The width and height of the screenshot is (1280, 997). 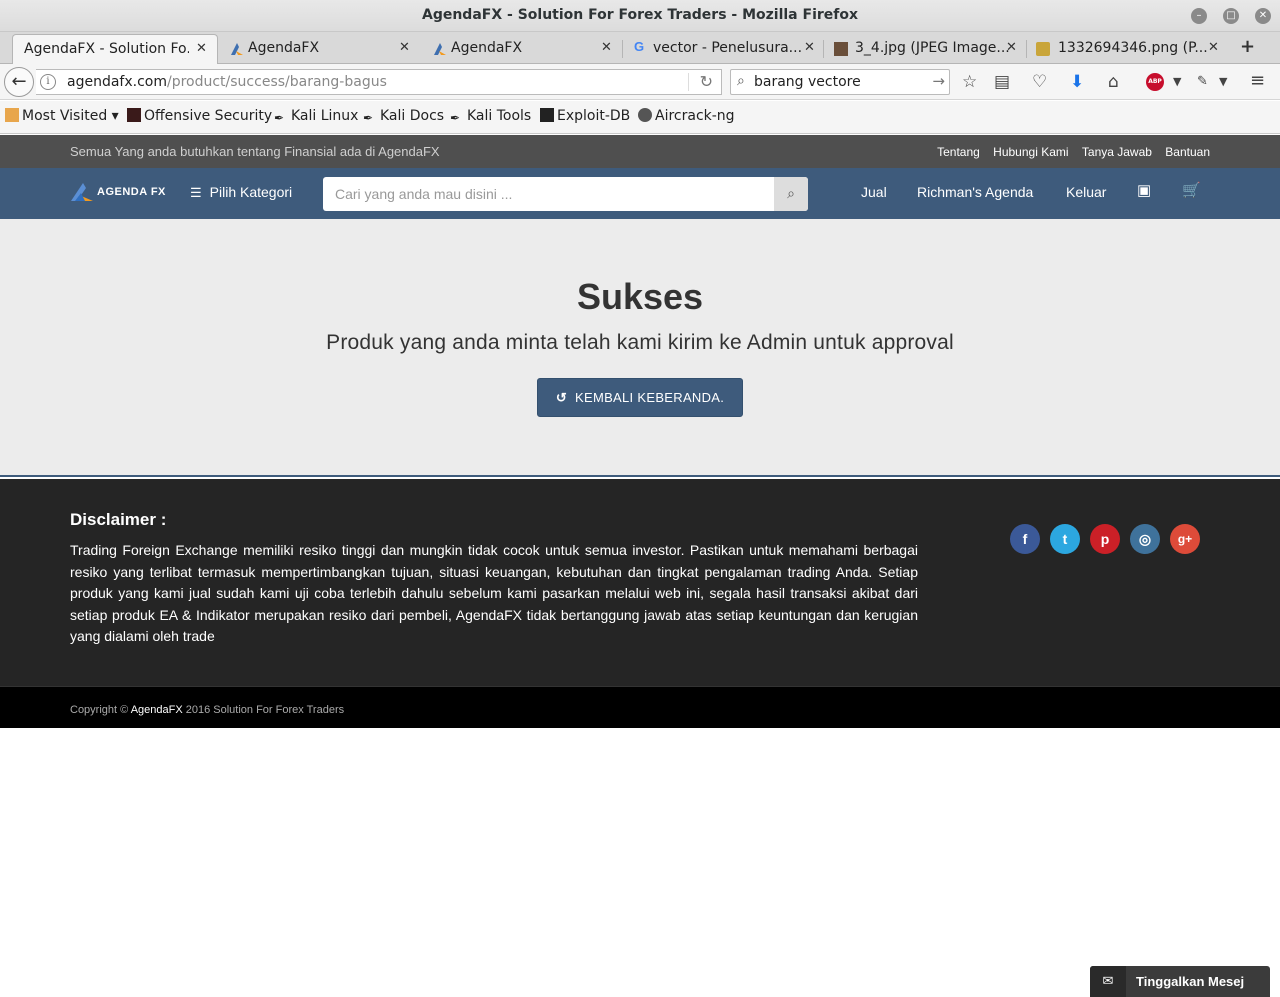 What do you see at coordinates (1144, 190) in the screenshot?
I see `money-icon: ▣` at bounding box center [1144, 190].